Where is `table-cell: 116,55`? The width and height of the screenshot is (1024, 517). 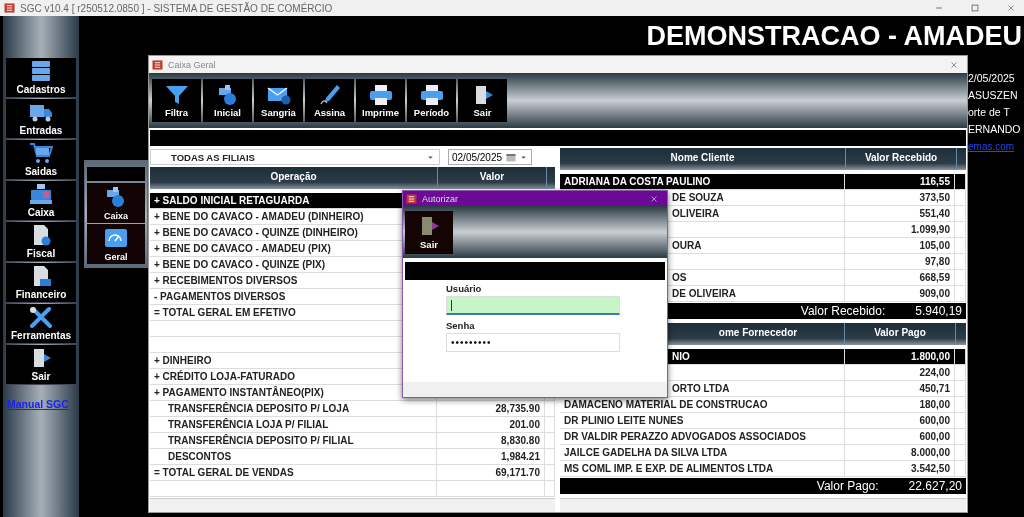 table-cell: 116,55 is located at coordinates (934, 181).